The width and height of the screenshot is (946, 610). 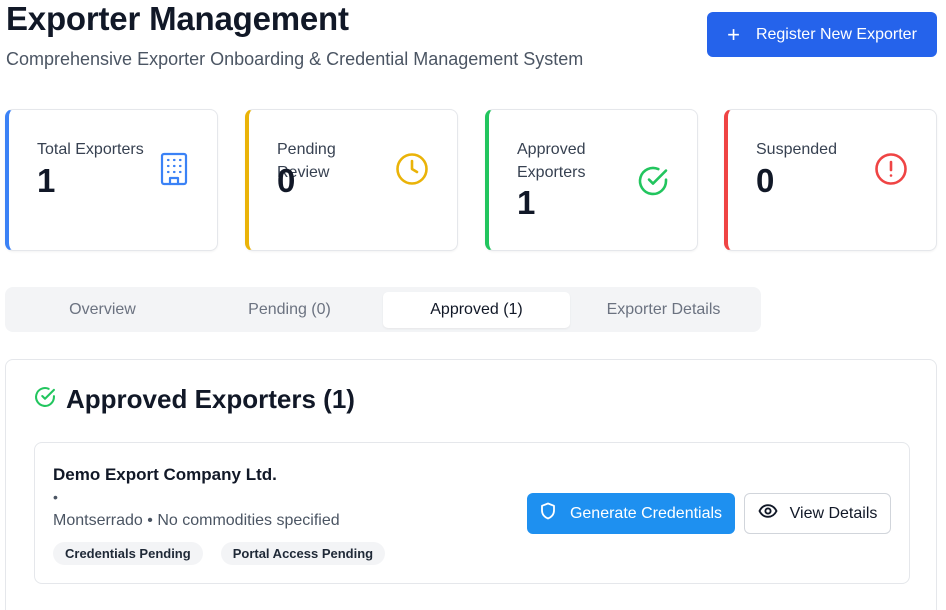 I want to click on tab-exporter-details: Exporter Details, so click(x=663, y=310).